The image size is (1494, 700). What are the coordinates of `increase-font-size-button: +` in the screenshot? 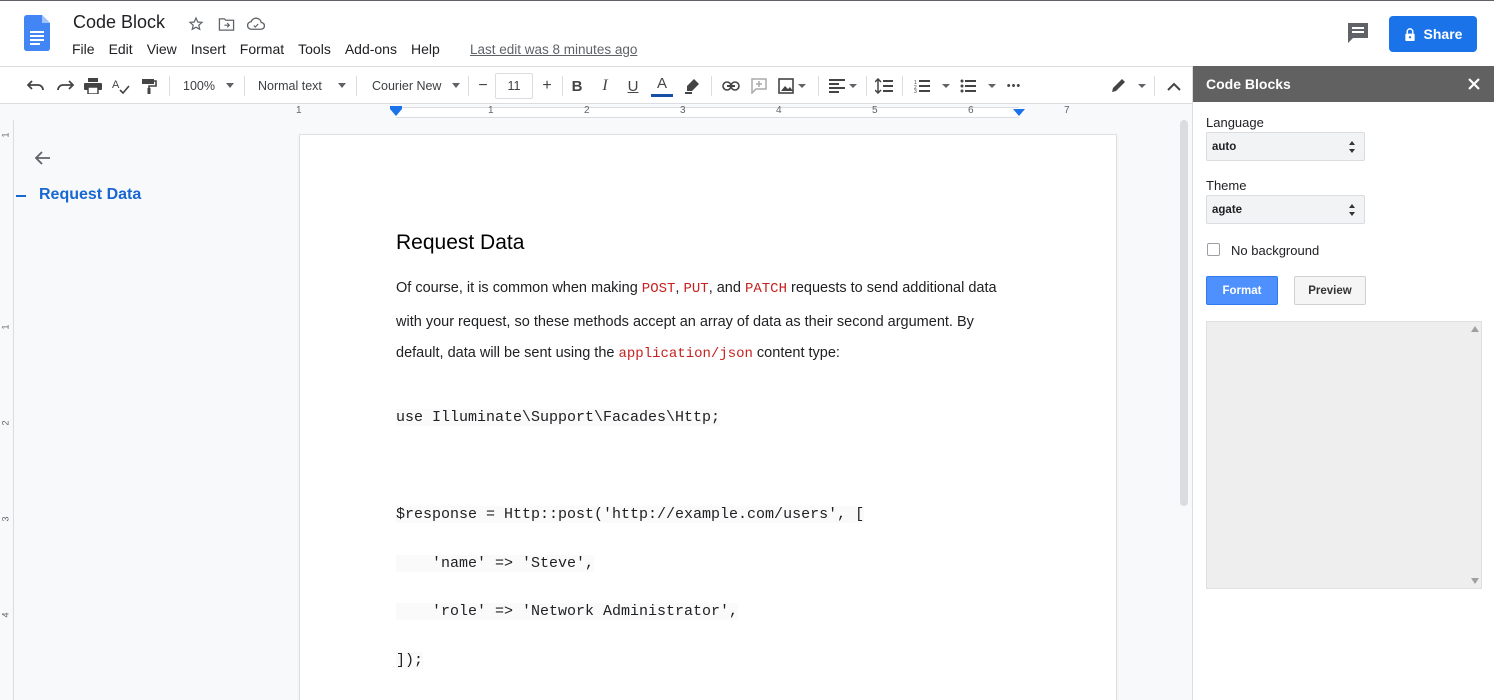 It's located at (547, 86).